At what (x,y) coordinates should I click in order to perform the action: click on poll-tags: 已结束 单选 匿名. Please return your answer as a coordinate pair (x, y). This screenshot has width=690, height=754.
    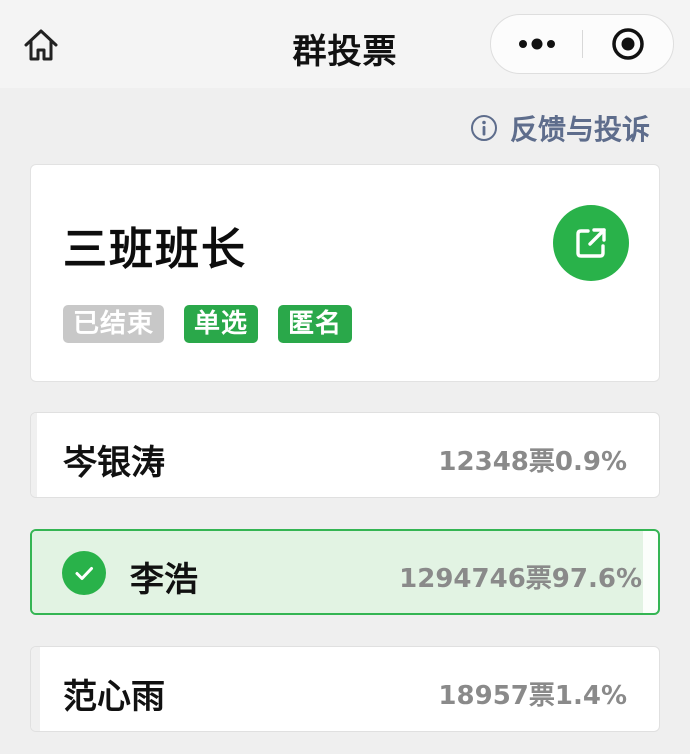
    Looking at the image, I should click on (217, 324).